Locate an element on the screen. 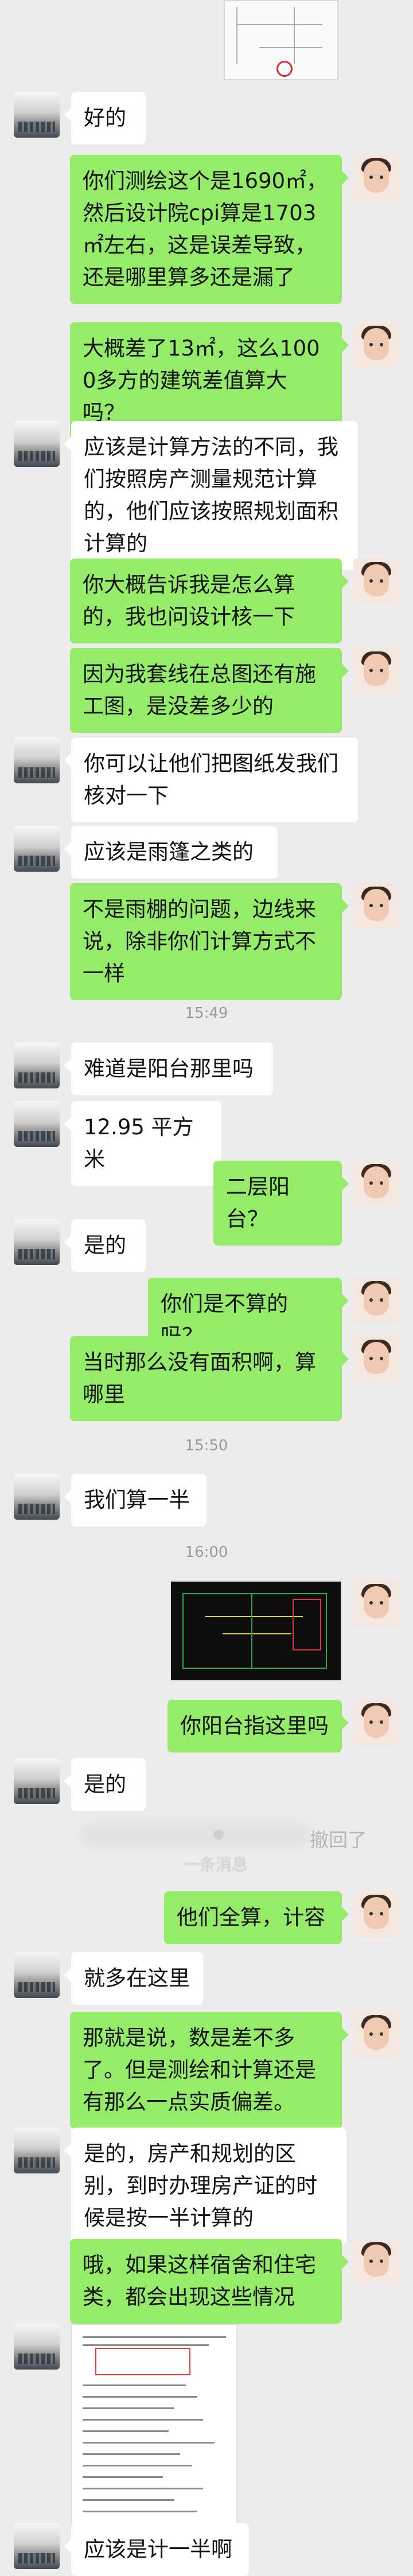  message-bubble: 哦，如果这样宿舍和住宅类，都会出现这些情况 is located at coordinates (209, 2282).